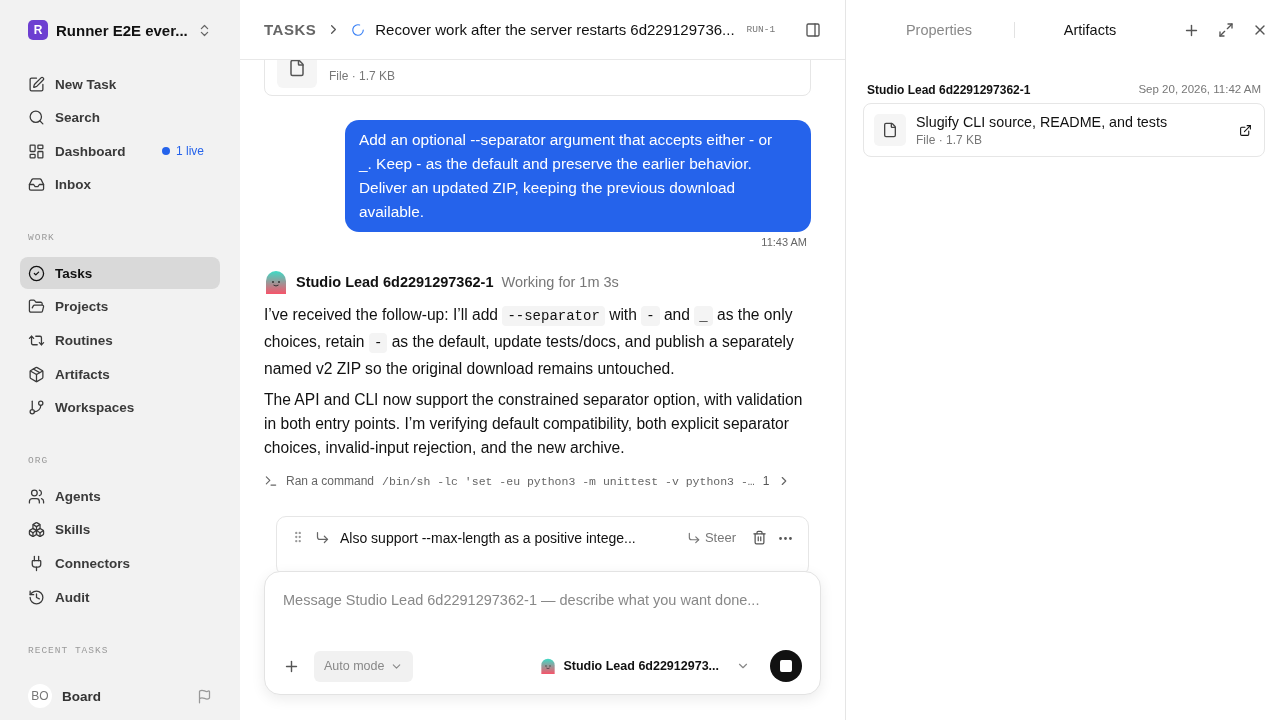 Image resolution: width=1280 pixels, height=720 pixels. Describe the element at coordinates (120, 117) in the screenshot. I see `sidebar-item: Search` at that location.